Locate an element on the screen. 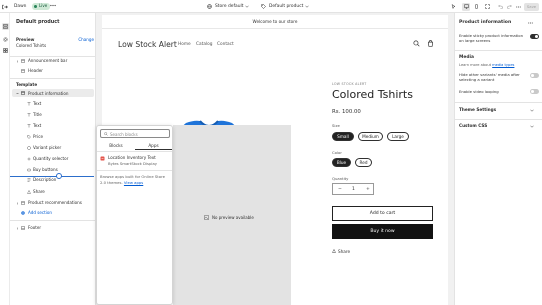 The width and height of the screenshot is (542, 305). theme-settings-label: Theme Settings is located at coordinates (478, 109).